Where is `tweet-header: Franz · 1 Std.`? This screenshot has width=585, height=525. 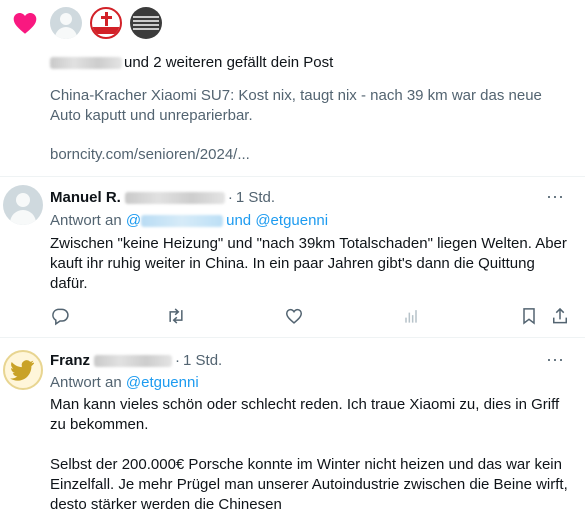 tweet-header: Franz · 1 Std. is located at coordinates (136, 360).